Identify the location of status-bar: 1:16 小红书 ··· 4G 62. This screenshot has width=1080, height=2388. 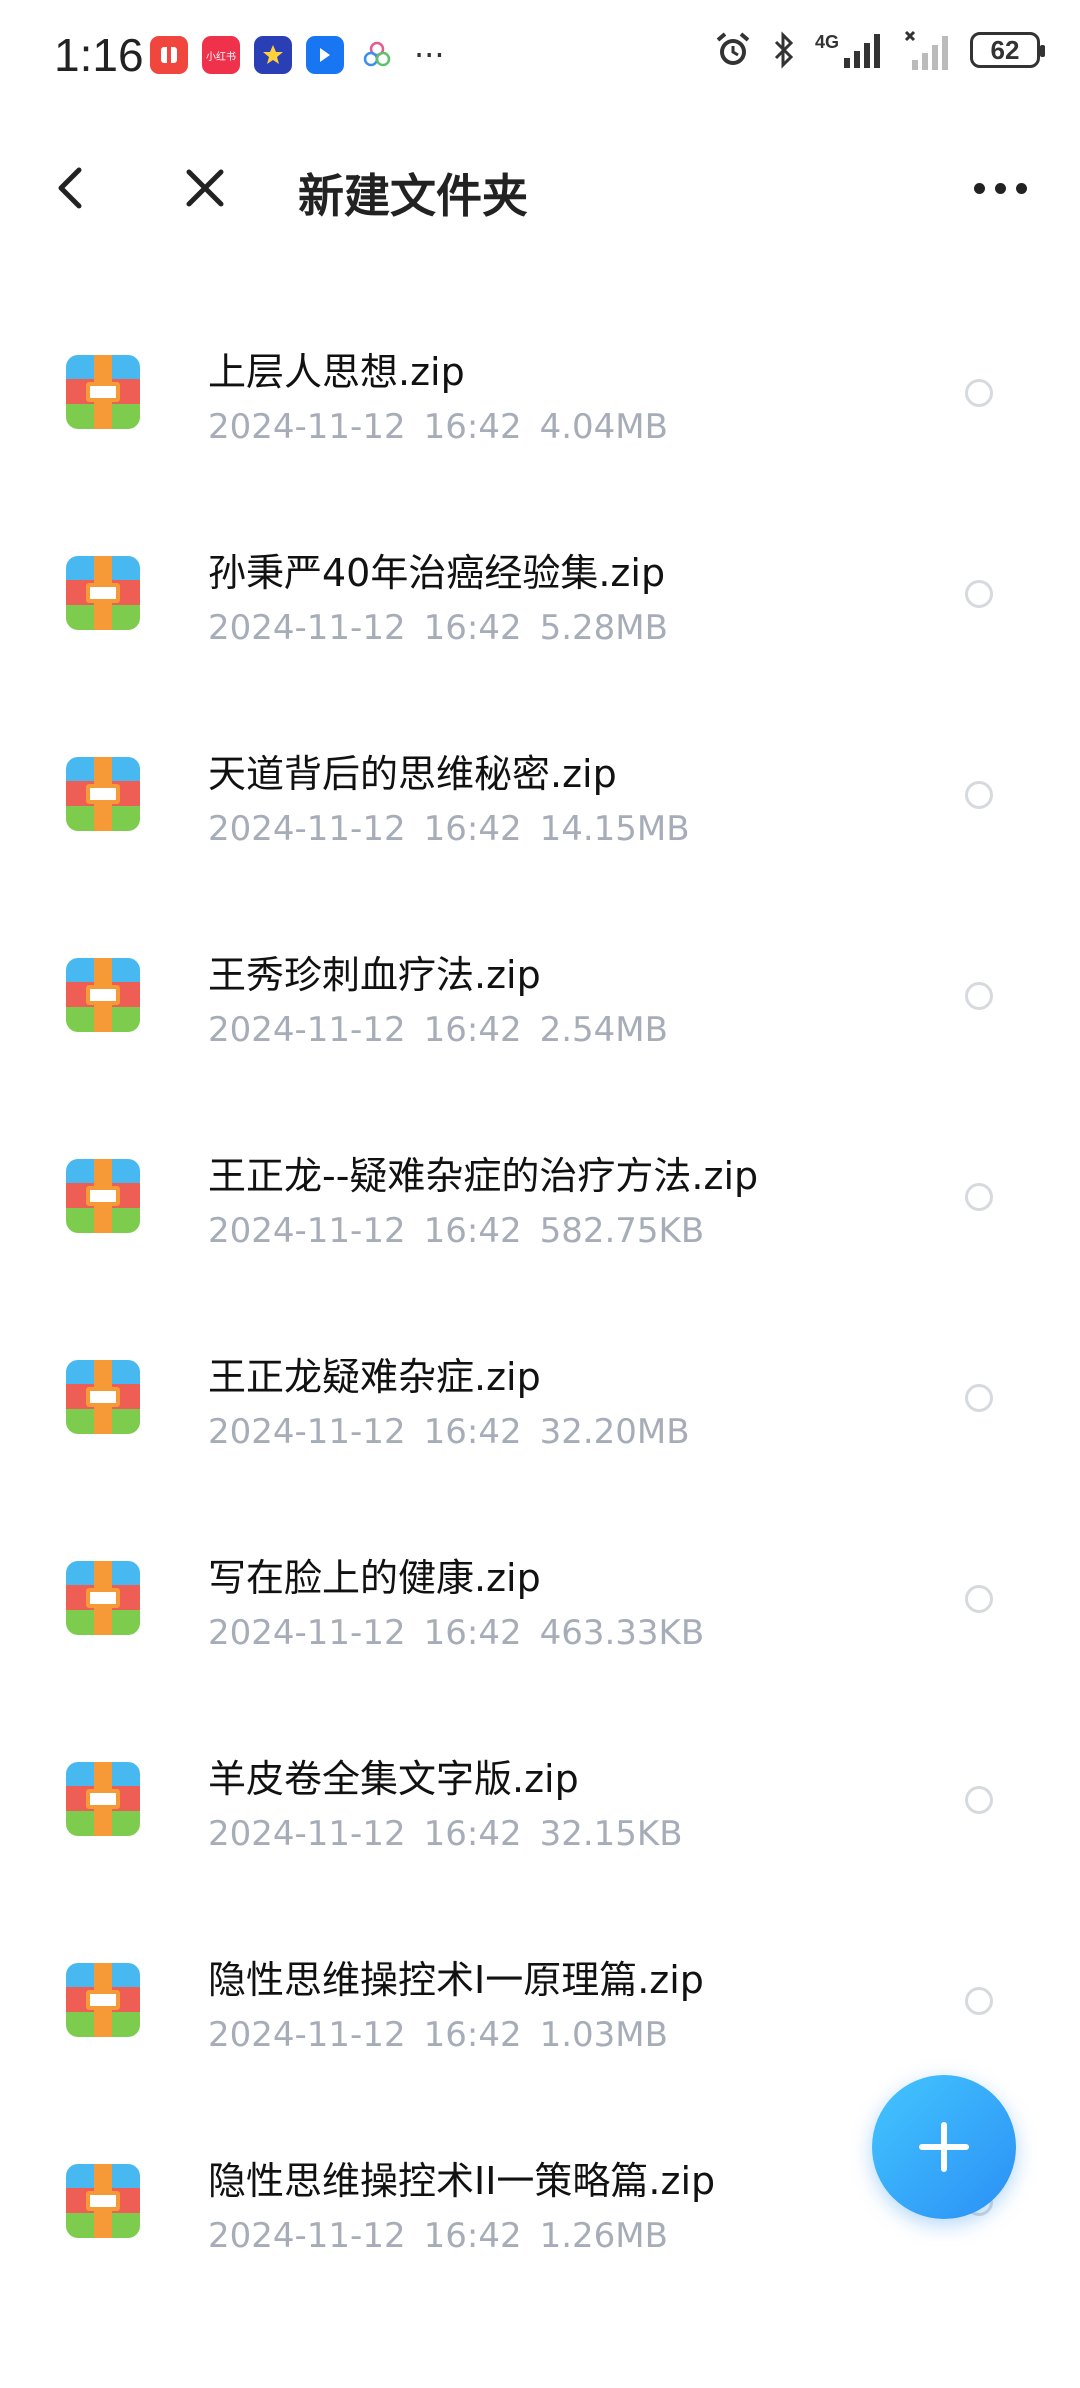
(540, 57).